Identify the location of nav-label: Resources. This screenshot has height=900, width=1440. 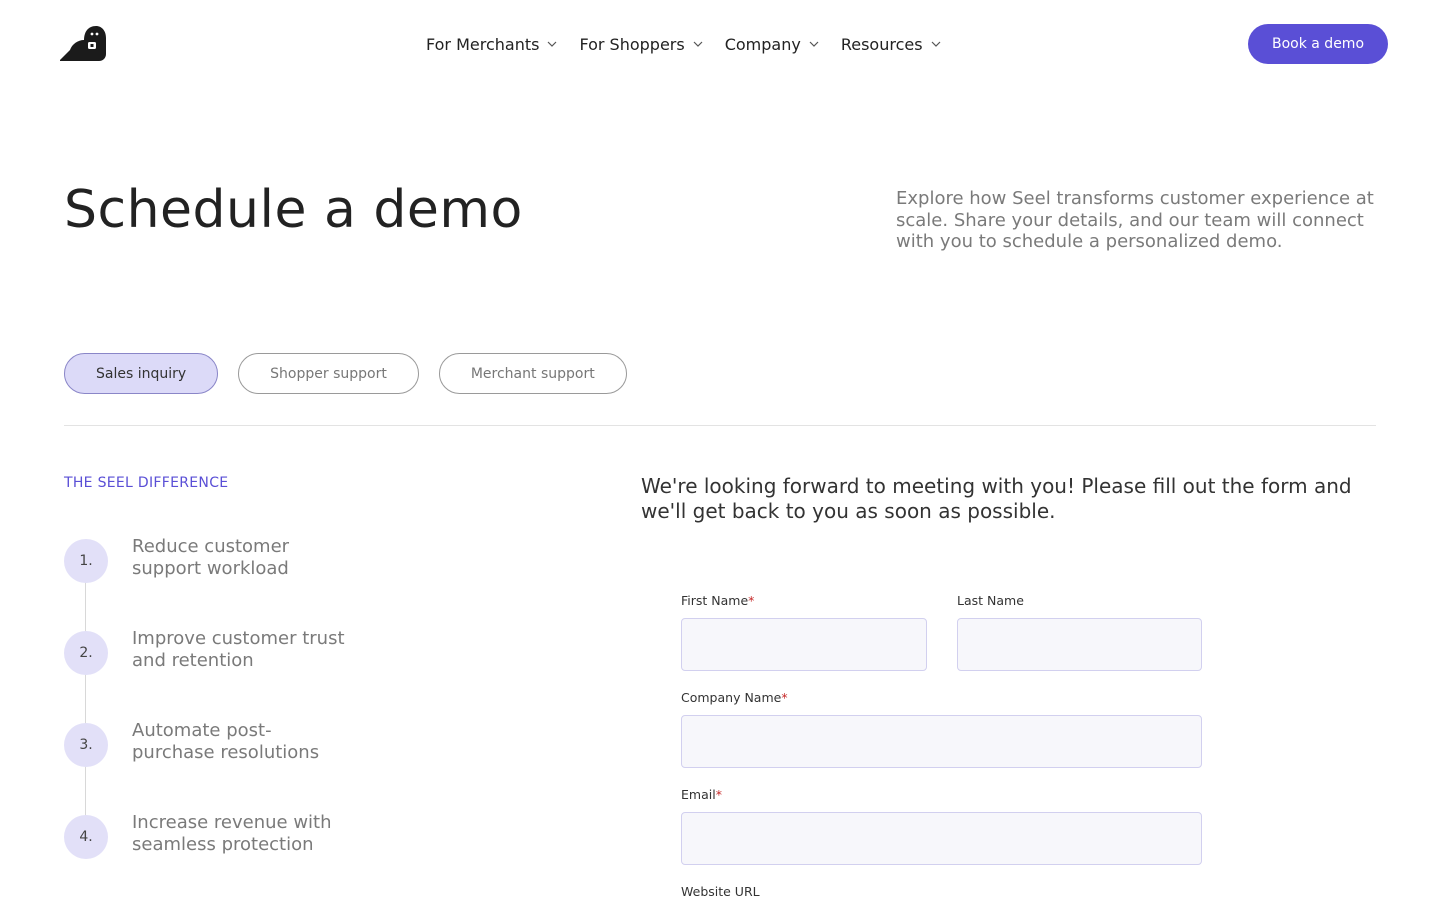
(881, 44).